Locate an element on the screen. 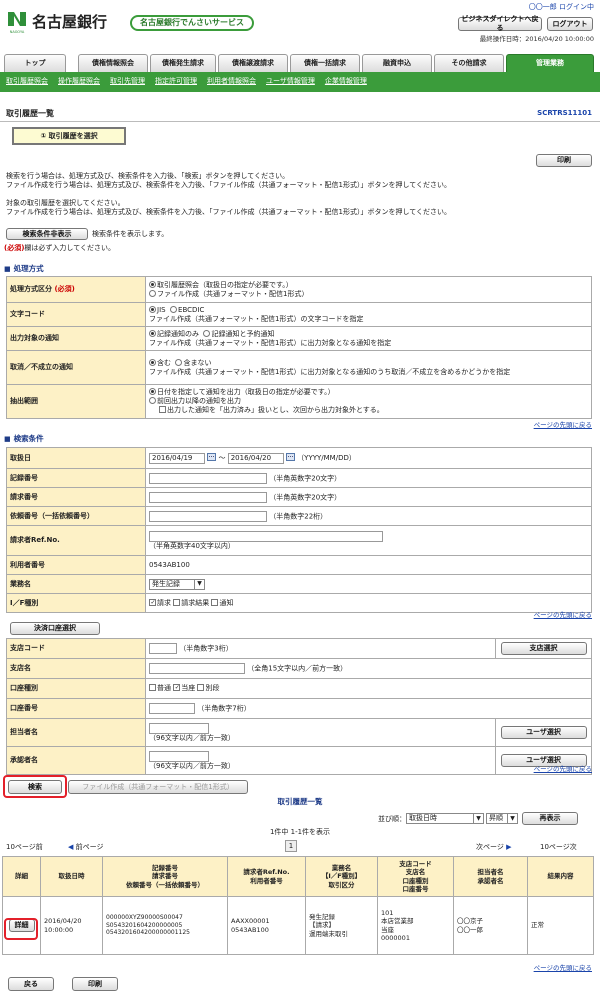 The image size is (600, 1000). settlement-account-select-button: 決済口座選択 is located at coordinates (55, 628).